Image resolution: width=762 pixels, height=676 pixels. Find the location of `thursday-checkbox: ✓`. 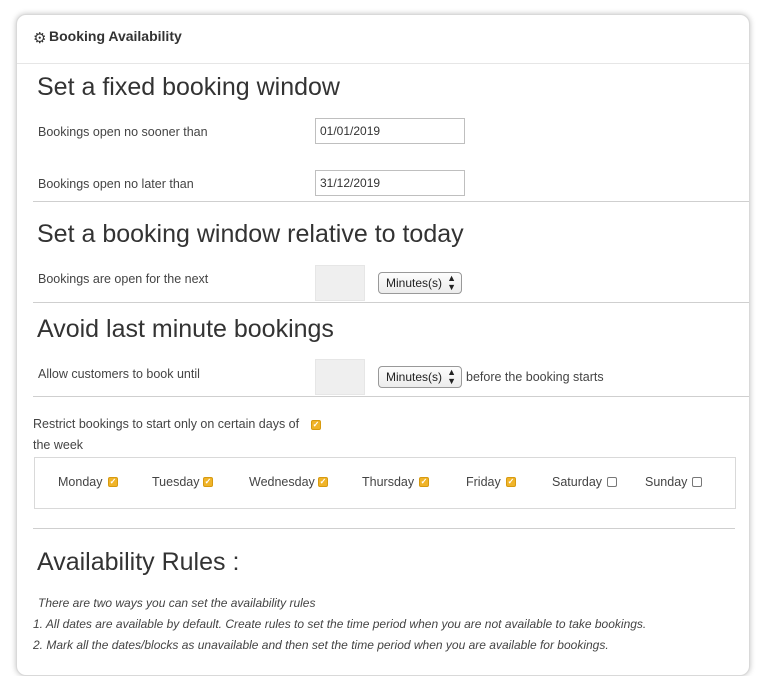

thursday-checkbox: ✓ is located at coordinates (424, 482).